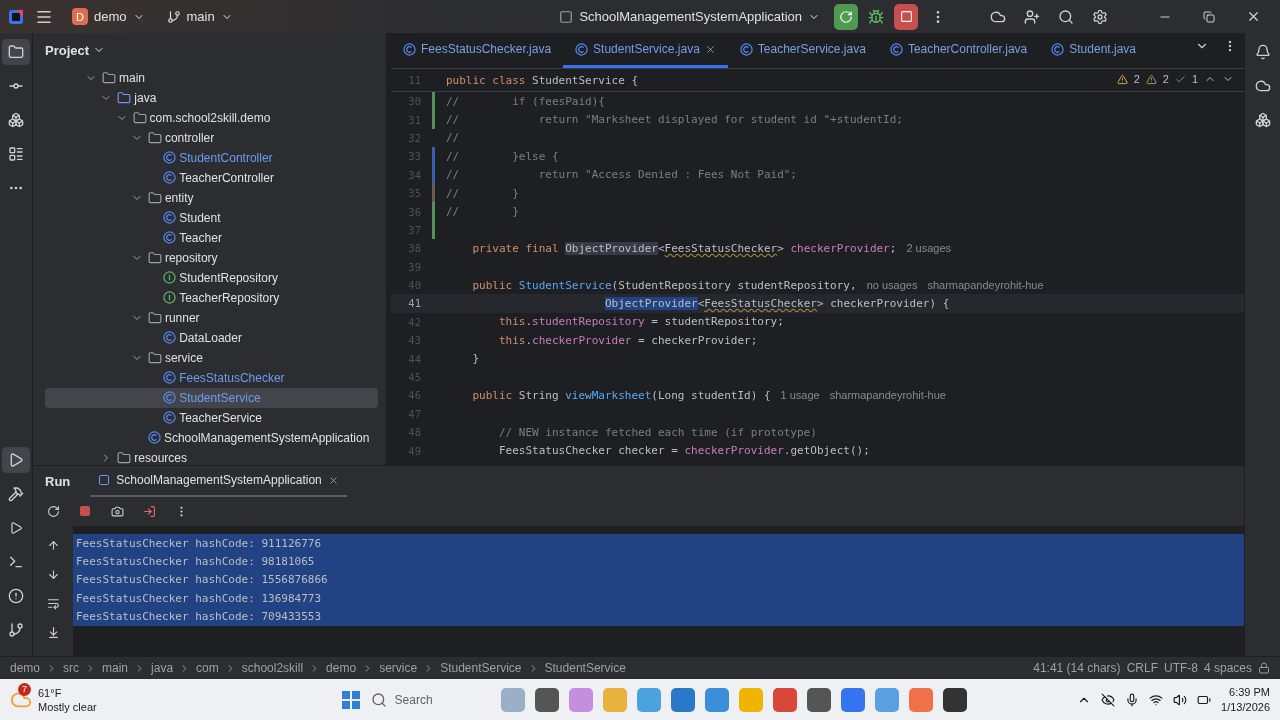 The width and height of the screenshot is (1280, 720). I want to click on breadcrumb: main, so click(115, 668).